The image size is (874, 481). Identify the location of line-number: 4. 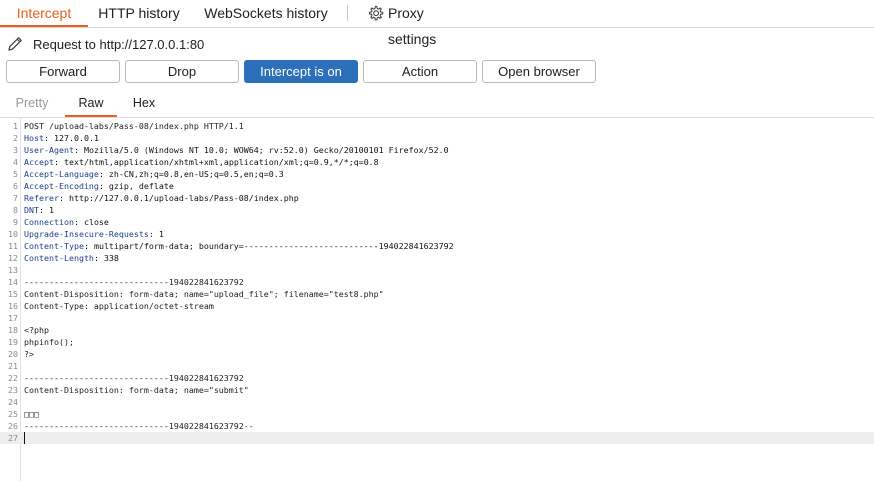
(15, 162).